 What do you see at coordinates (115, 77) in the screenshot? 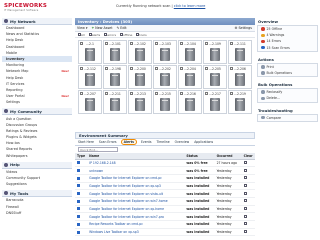
I see `device-tile: ...2.198` at bounding box center [115, 77].